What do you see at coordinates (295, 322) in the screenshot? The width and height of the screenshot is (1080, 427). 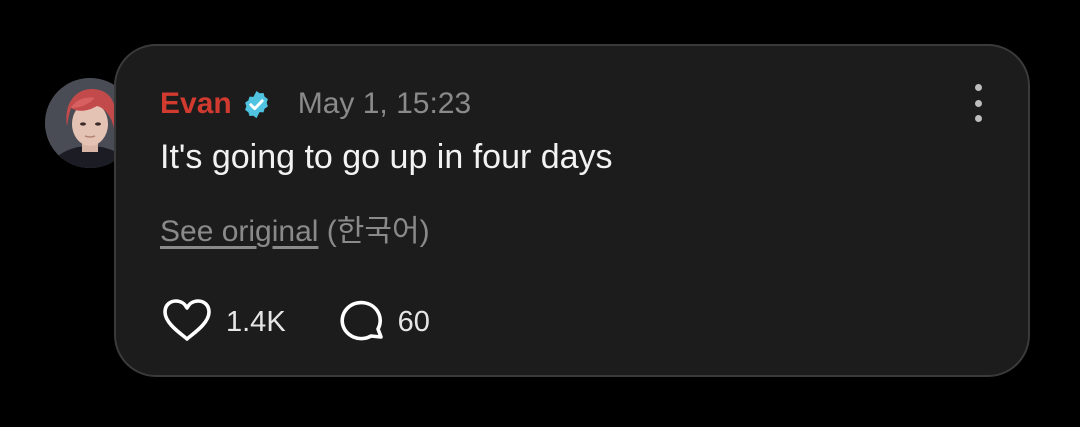 I see `post-actions: 1.4K 60` at bounding box center [295, 322].